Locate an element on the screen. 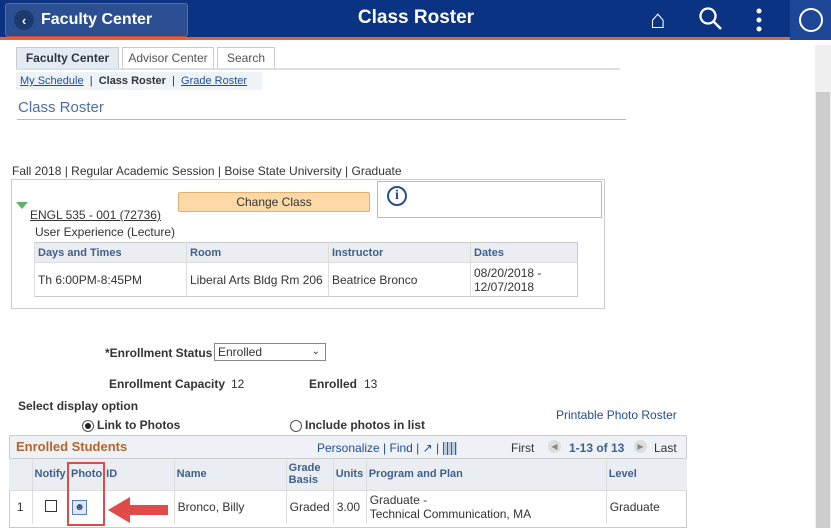  capacity-value: 12 is located at coordinates (238, 384).